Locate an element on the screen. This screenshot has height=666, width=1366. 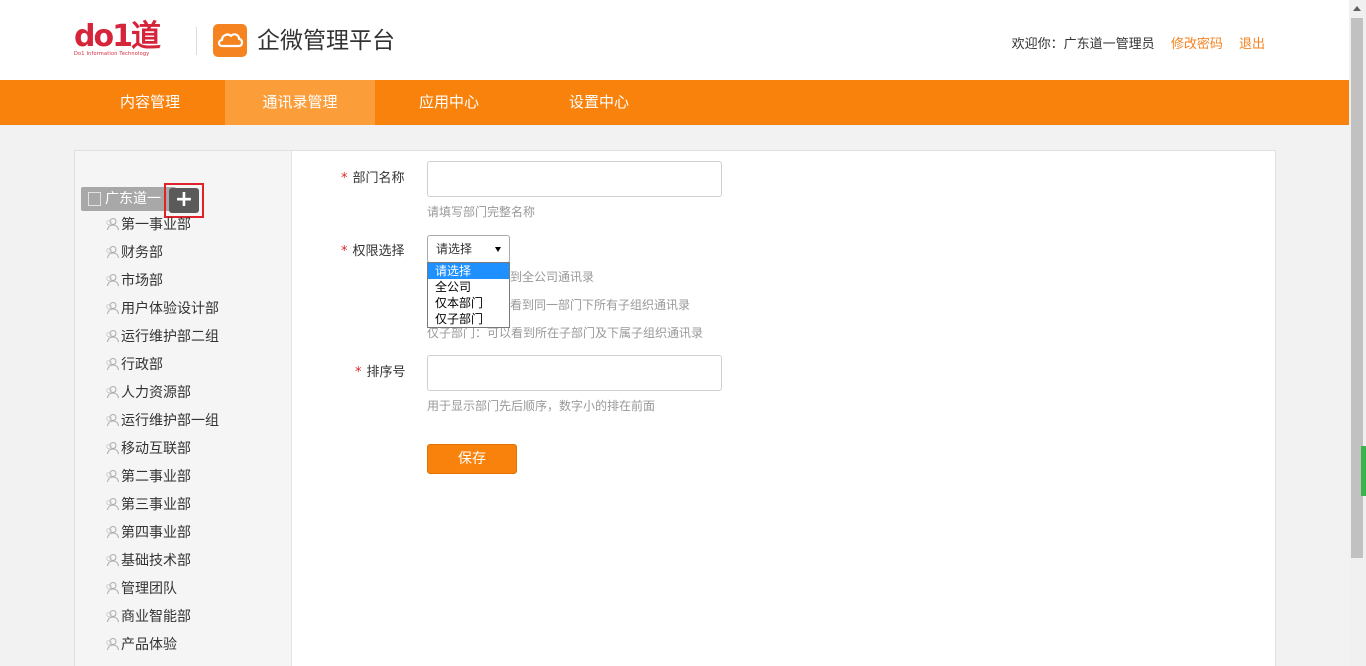
permission-option-please-select: 请选择 is located at coordinates (468, 271).